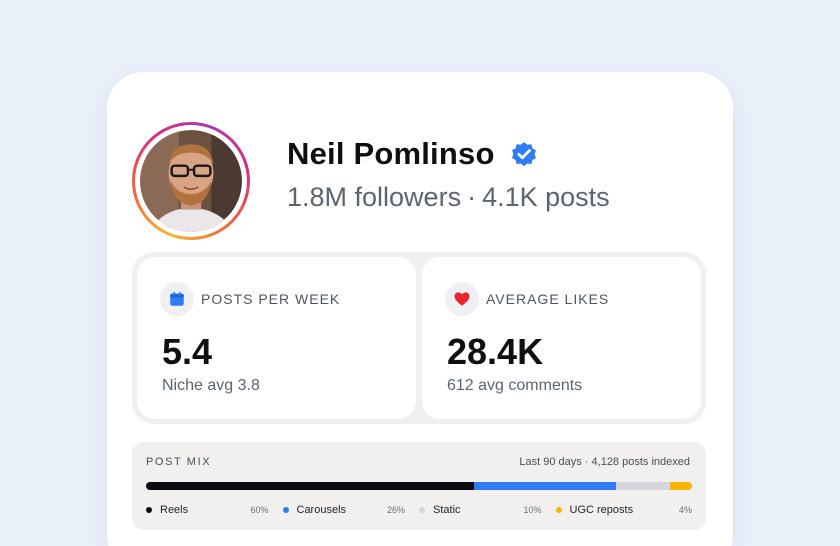 The width and height of the screenshot is (840, 546). What do you see at coordinates (447, 510) in the screenshot?
I see `legend-label: Static` at bounding box center [447, 510].